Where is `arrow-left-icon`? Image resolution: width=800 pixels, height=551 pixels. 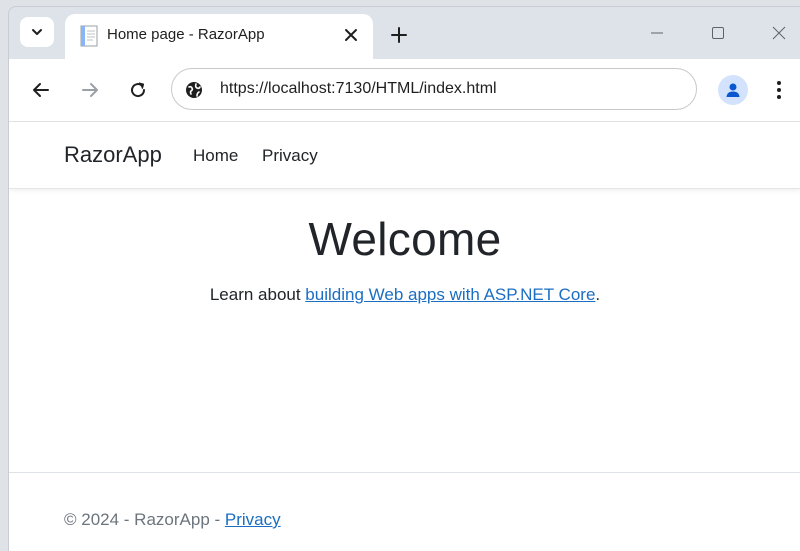
arrow-left-icon is located at coordinates (41, 90).